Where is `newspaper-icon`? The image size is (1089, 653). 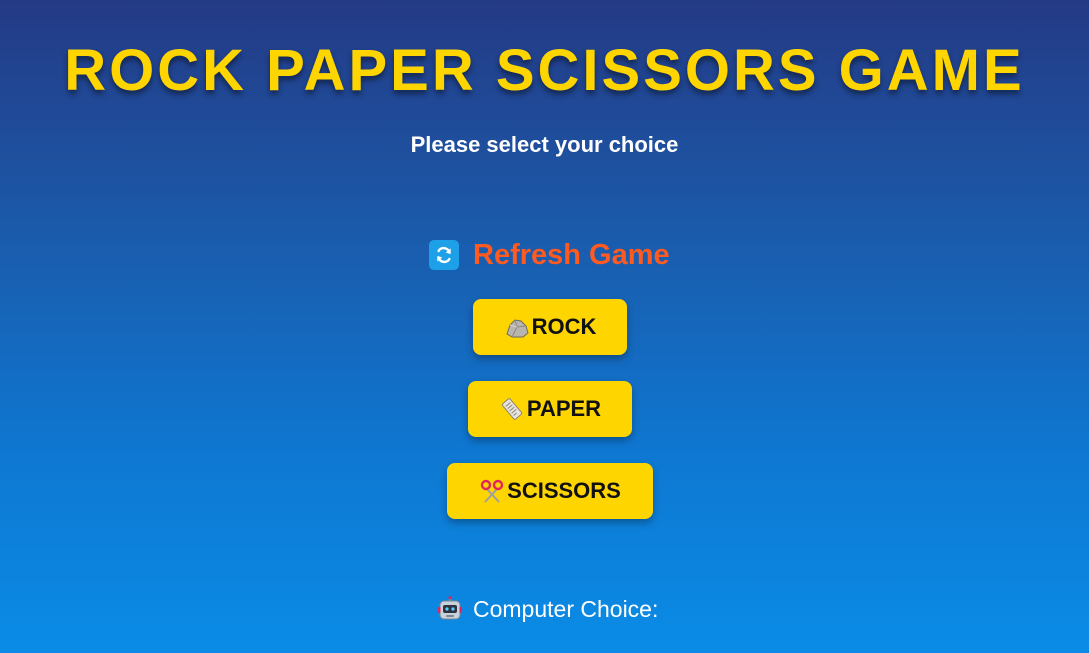 newspaper-icon is located at coordinates (512, 409).